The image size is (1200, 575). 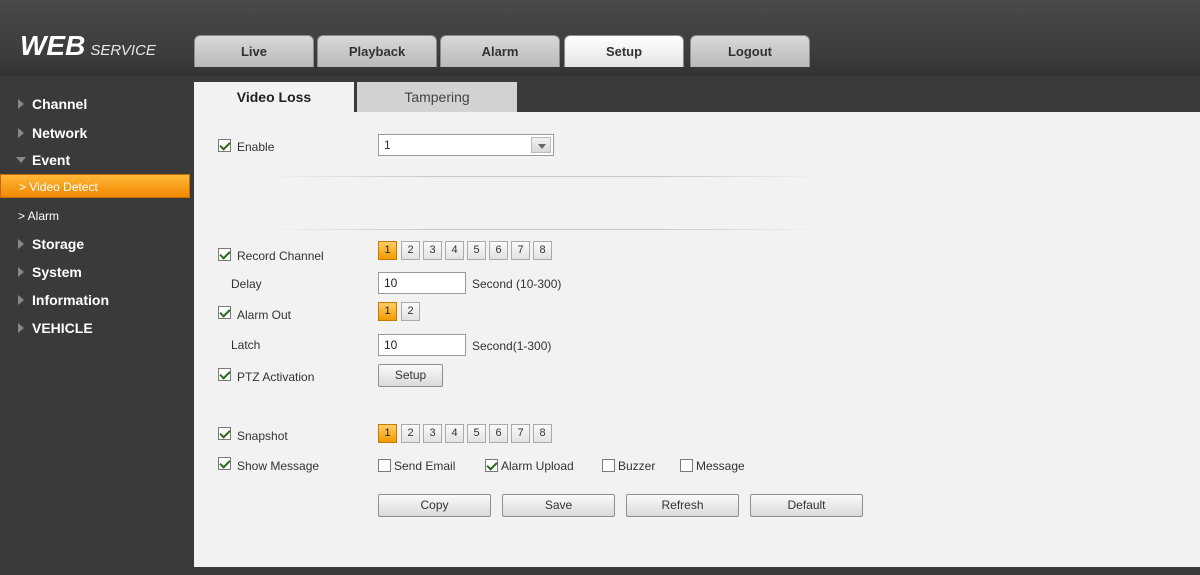 What do you see at coordinates (246, 345) in the screenshot?
I see `latch-label: Latch` at bounding box center [246, 345].